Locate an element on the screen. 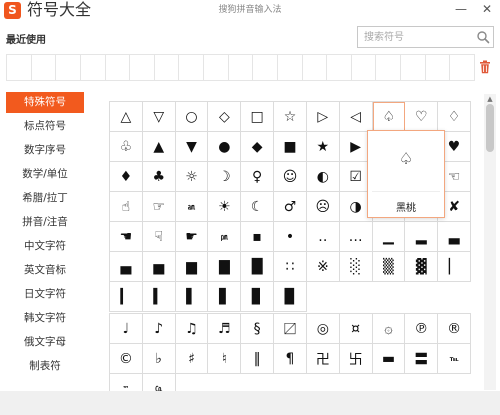 The image size is (500, 415). symbol-cell: ♮ is located at coordinates (225, 359).